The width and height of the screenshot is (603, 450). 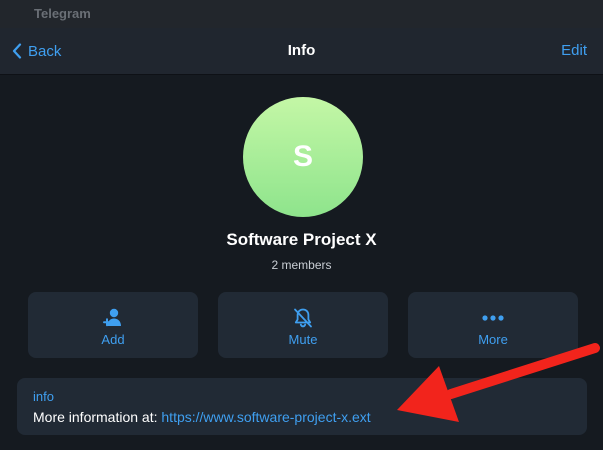 I want to click on avatar-letter: S, so click(x=302, y=156).